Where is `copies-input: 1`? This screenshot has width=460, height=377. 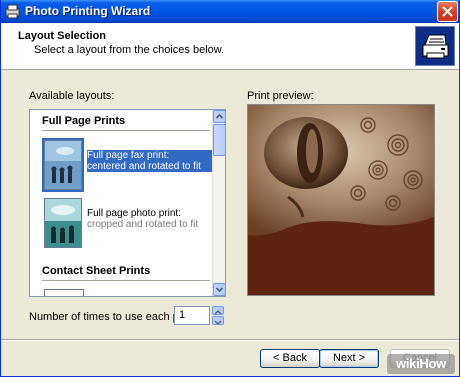 copies-input: 1 is located at coordinates (192, 315).